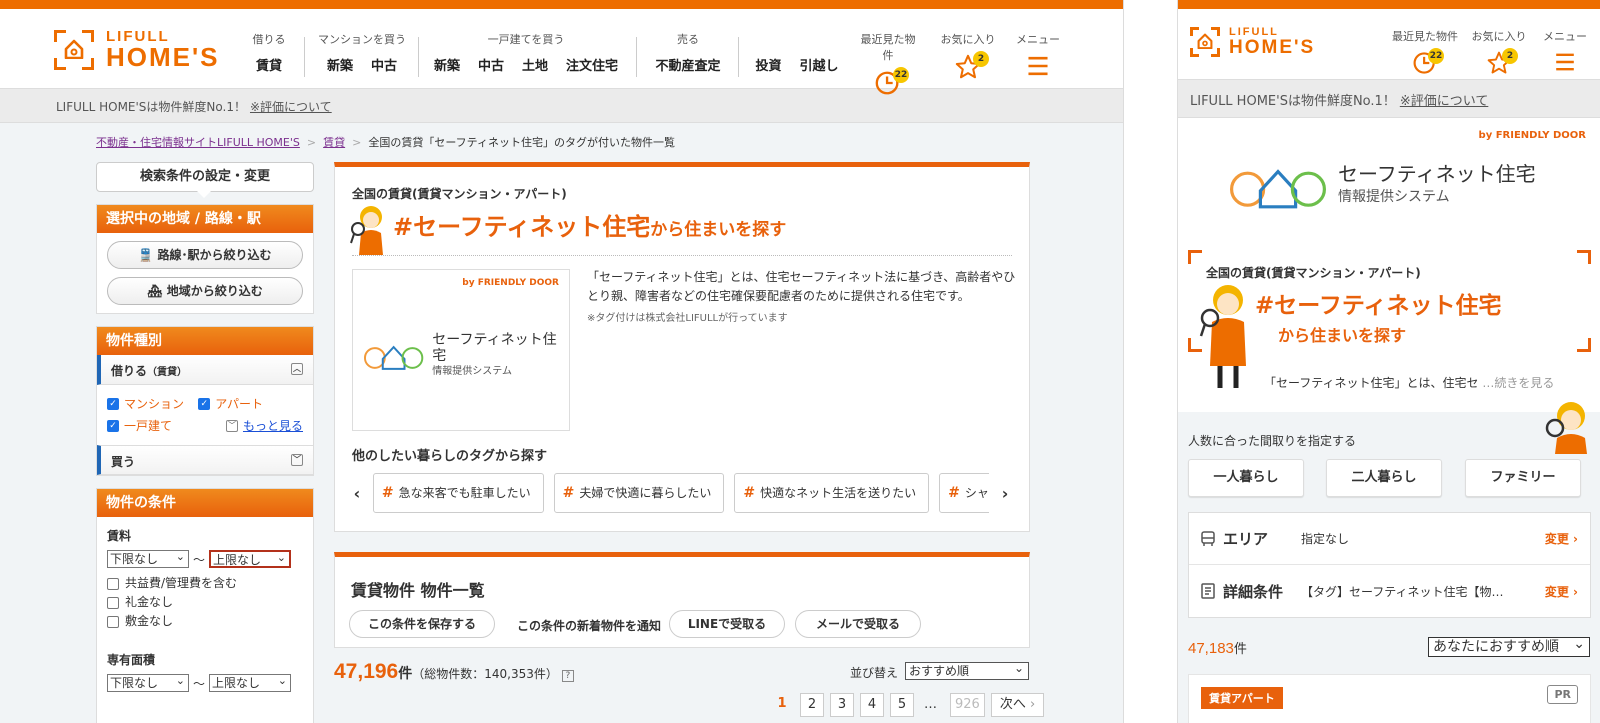  Describe the element at coordinates (205, 583) in the screenshot. I see `check-include-fee: 共益費/管理費を含む` at that location.